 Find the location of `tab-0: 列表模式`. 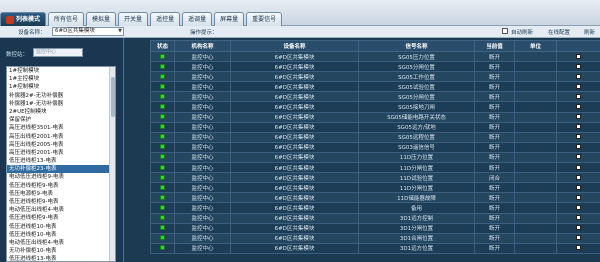

tab-0: 列表模式 is located at coordinates (23, 19).